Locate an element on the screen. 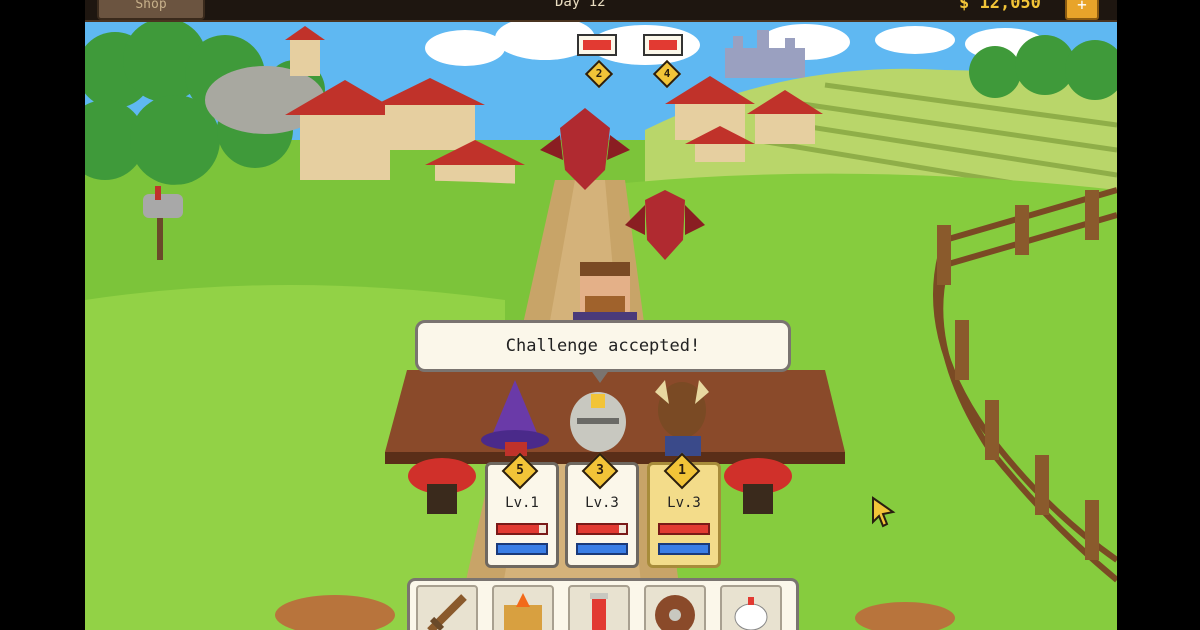  gold-counter: $ 12,050 is located at coordinates (1000, 6).